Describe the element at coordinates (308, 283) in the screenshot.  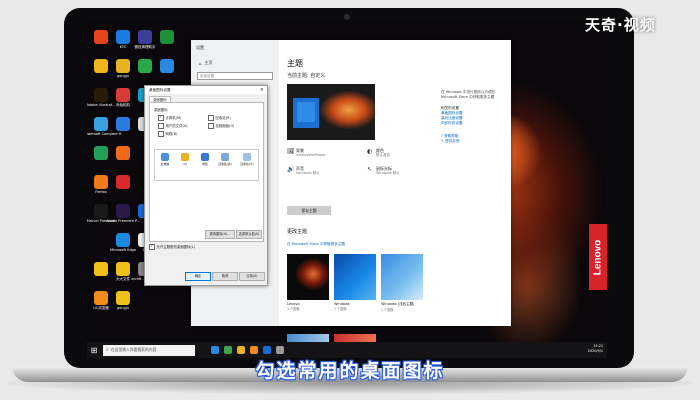
I see `theme-card-lenovo: Lenovo 1 个图像` at that location.